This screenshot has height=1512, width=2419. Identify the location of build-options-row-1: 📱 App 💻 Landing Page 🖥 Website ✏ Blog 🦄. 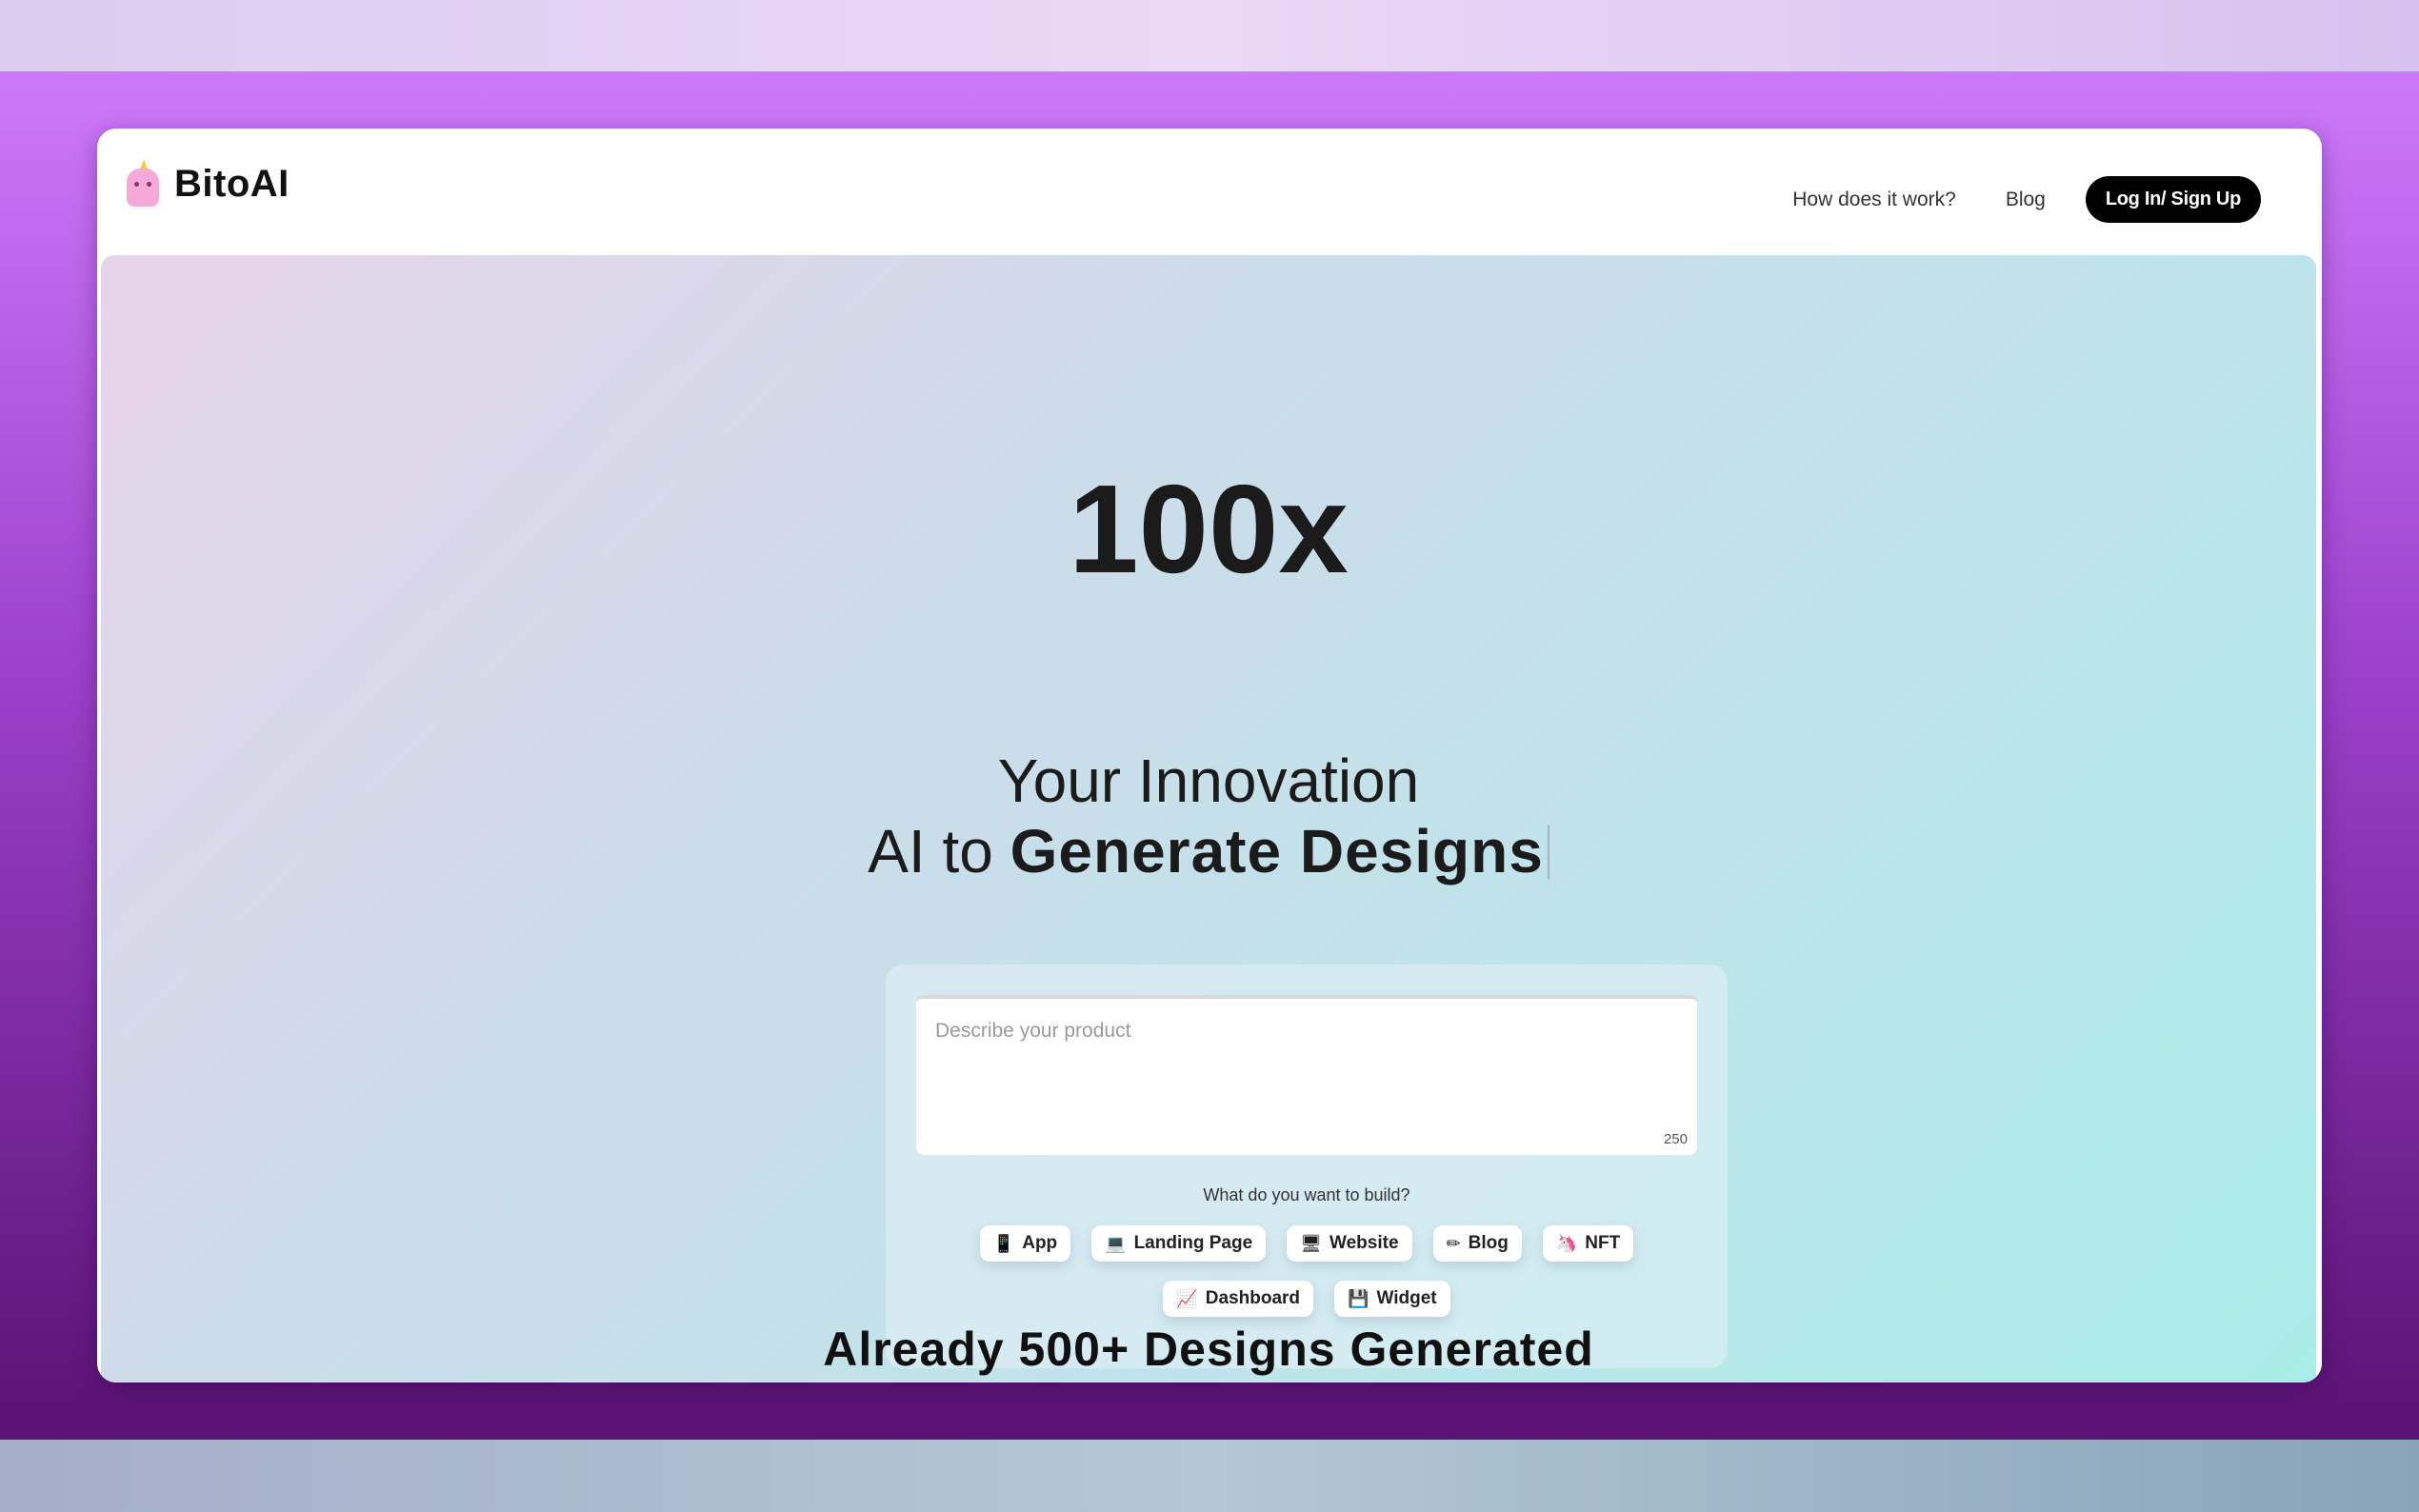
(1307, 1243).